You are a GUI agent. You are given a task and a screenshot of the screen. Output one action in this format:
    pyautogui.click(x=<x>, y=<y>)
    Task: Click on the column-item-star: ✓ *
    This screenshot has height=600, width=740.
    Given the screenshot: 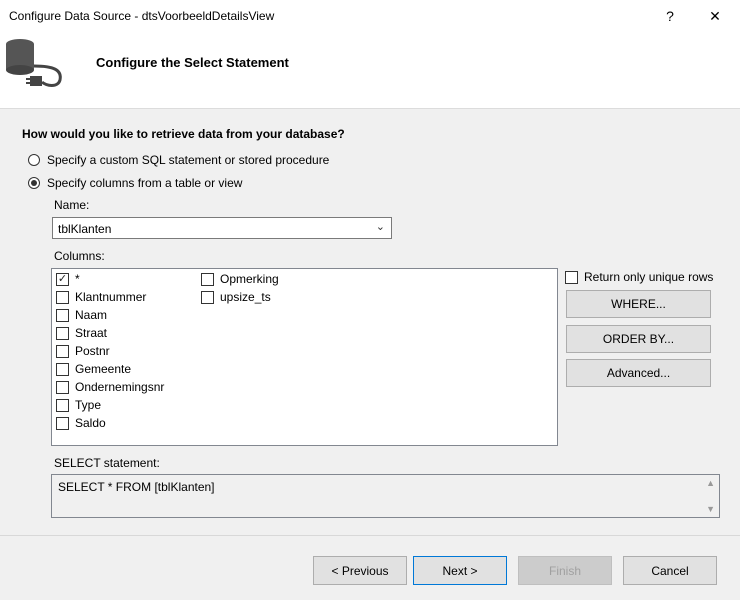 What is the action you would take?
    pyautogui.click(x=68, y=279)
    